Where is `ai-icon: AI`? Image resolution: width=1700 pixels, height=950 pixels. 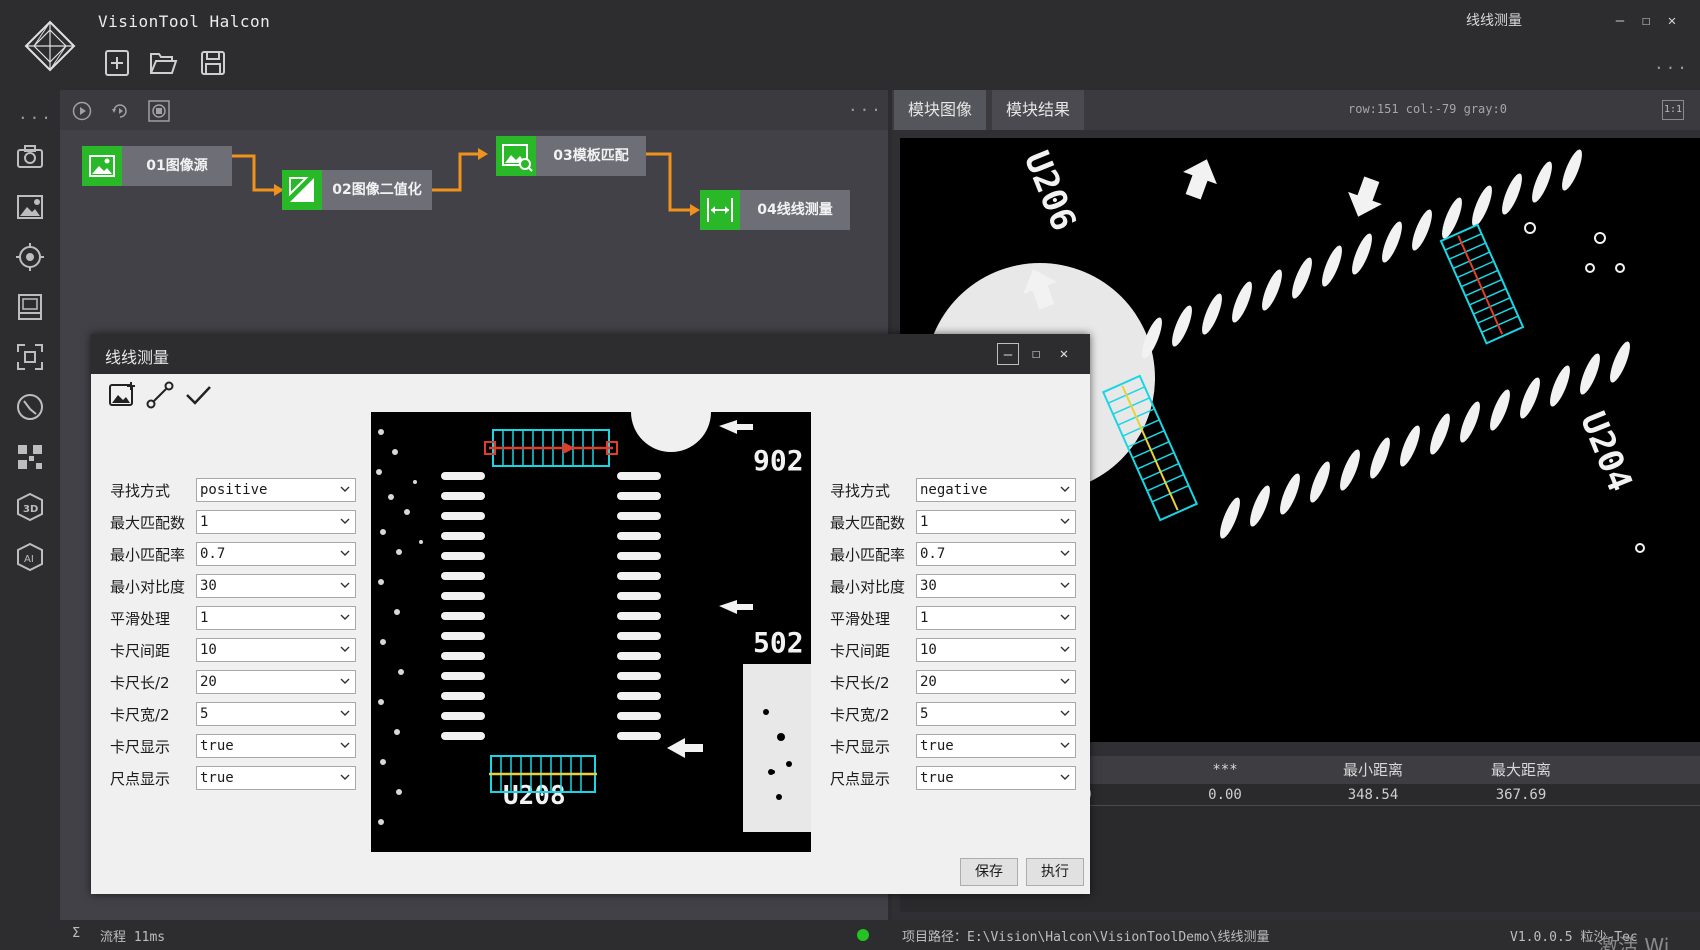
ai-icon: AI is located at coordinates (30, 557).